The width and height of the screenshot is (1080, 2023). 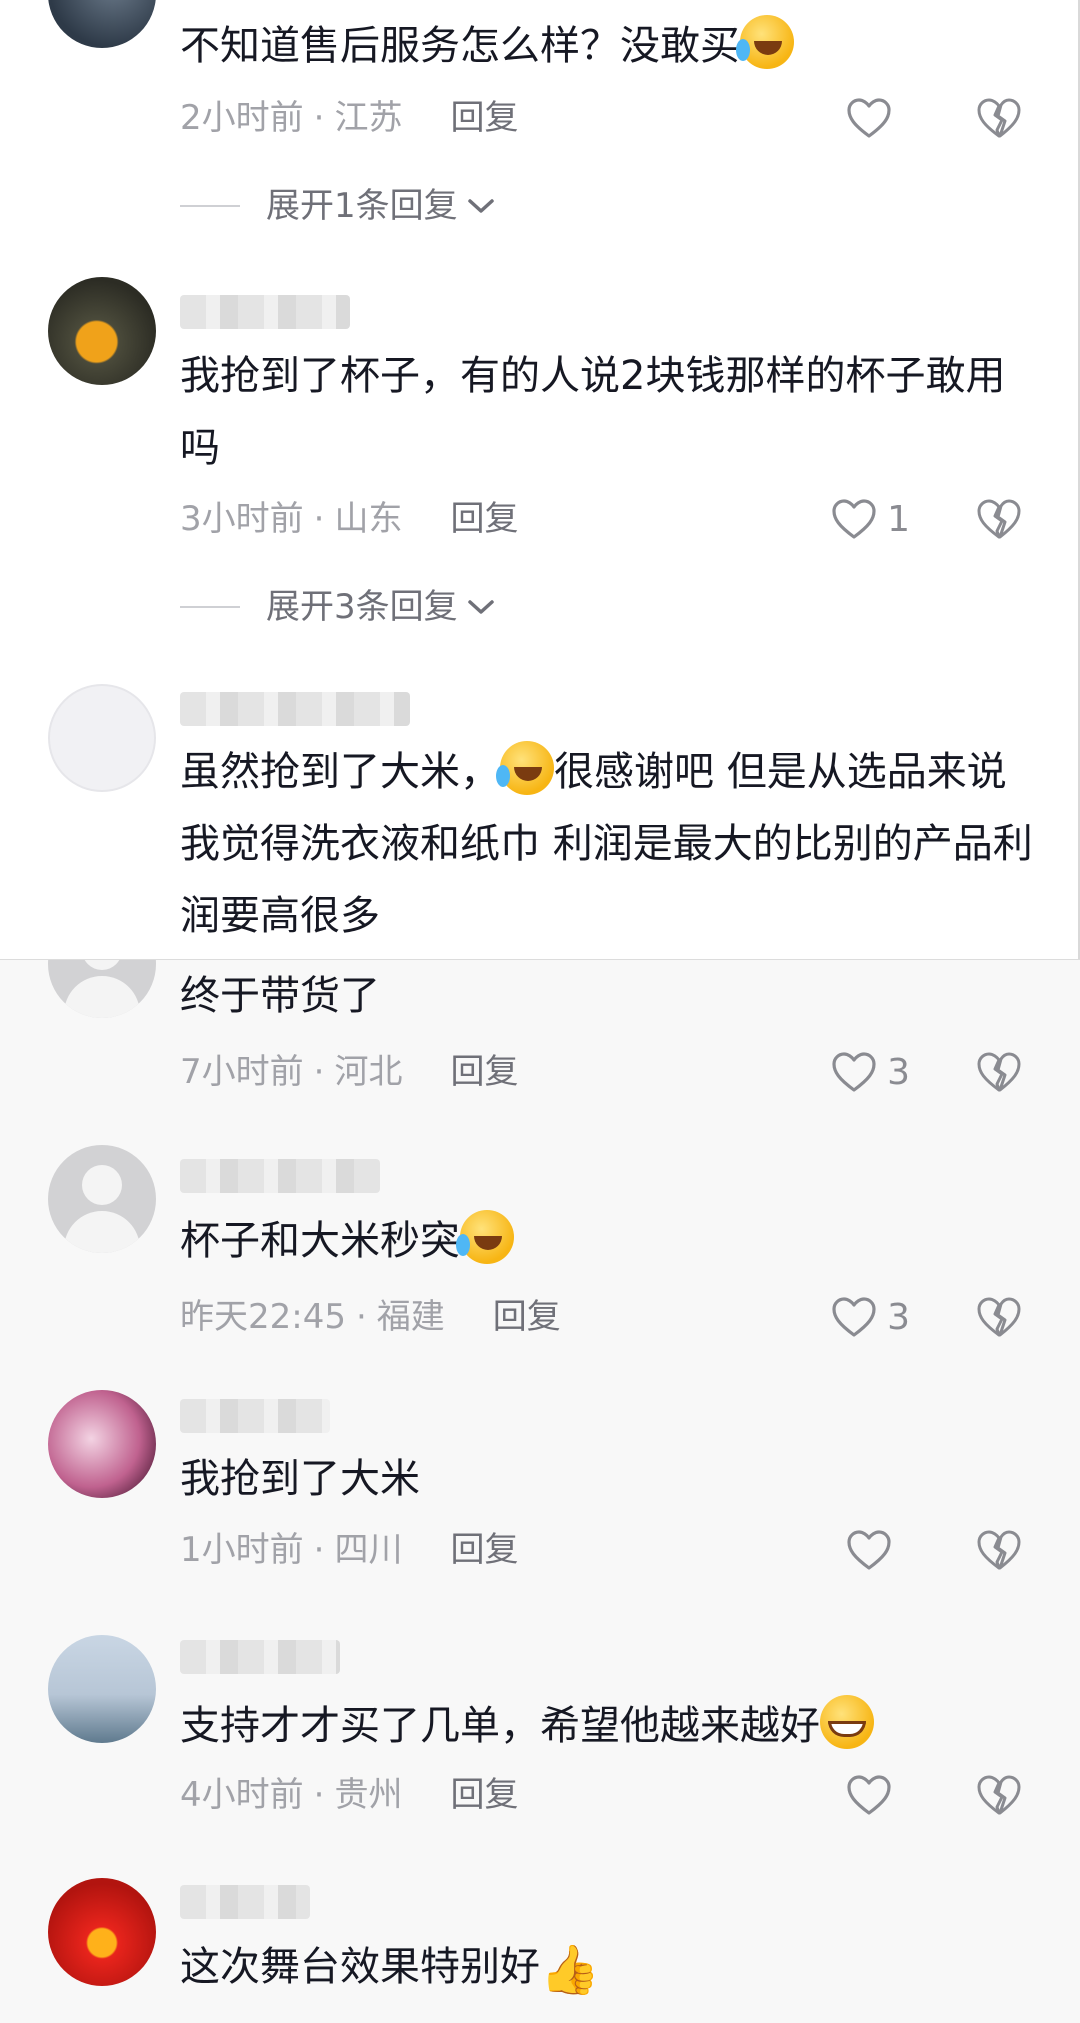 What do you see at coordinates (898, 519) in the screenshot?
I see `like-count: 1` at bounding box center [898, 519].